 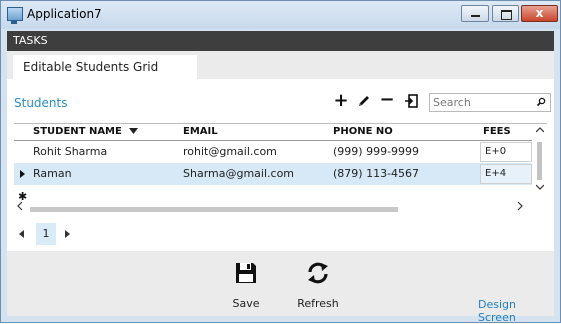 What do you see at coordinates (481, 102) in the screenshot?
I see `search-input` at bounding box center [481, 102].